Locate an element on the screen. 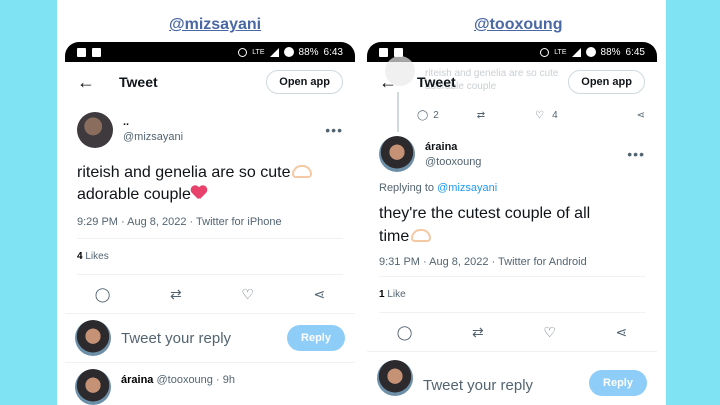 The width and height of the screenshot is (720, 405). tweet-text-line1: they're the cutest couple of all is located at coordinates (485, 213).